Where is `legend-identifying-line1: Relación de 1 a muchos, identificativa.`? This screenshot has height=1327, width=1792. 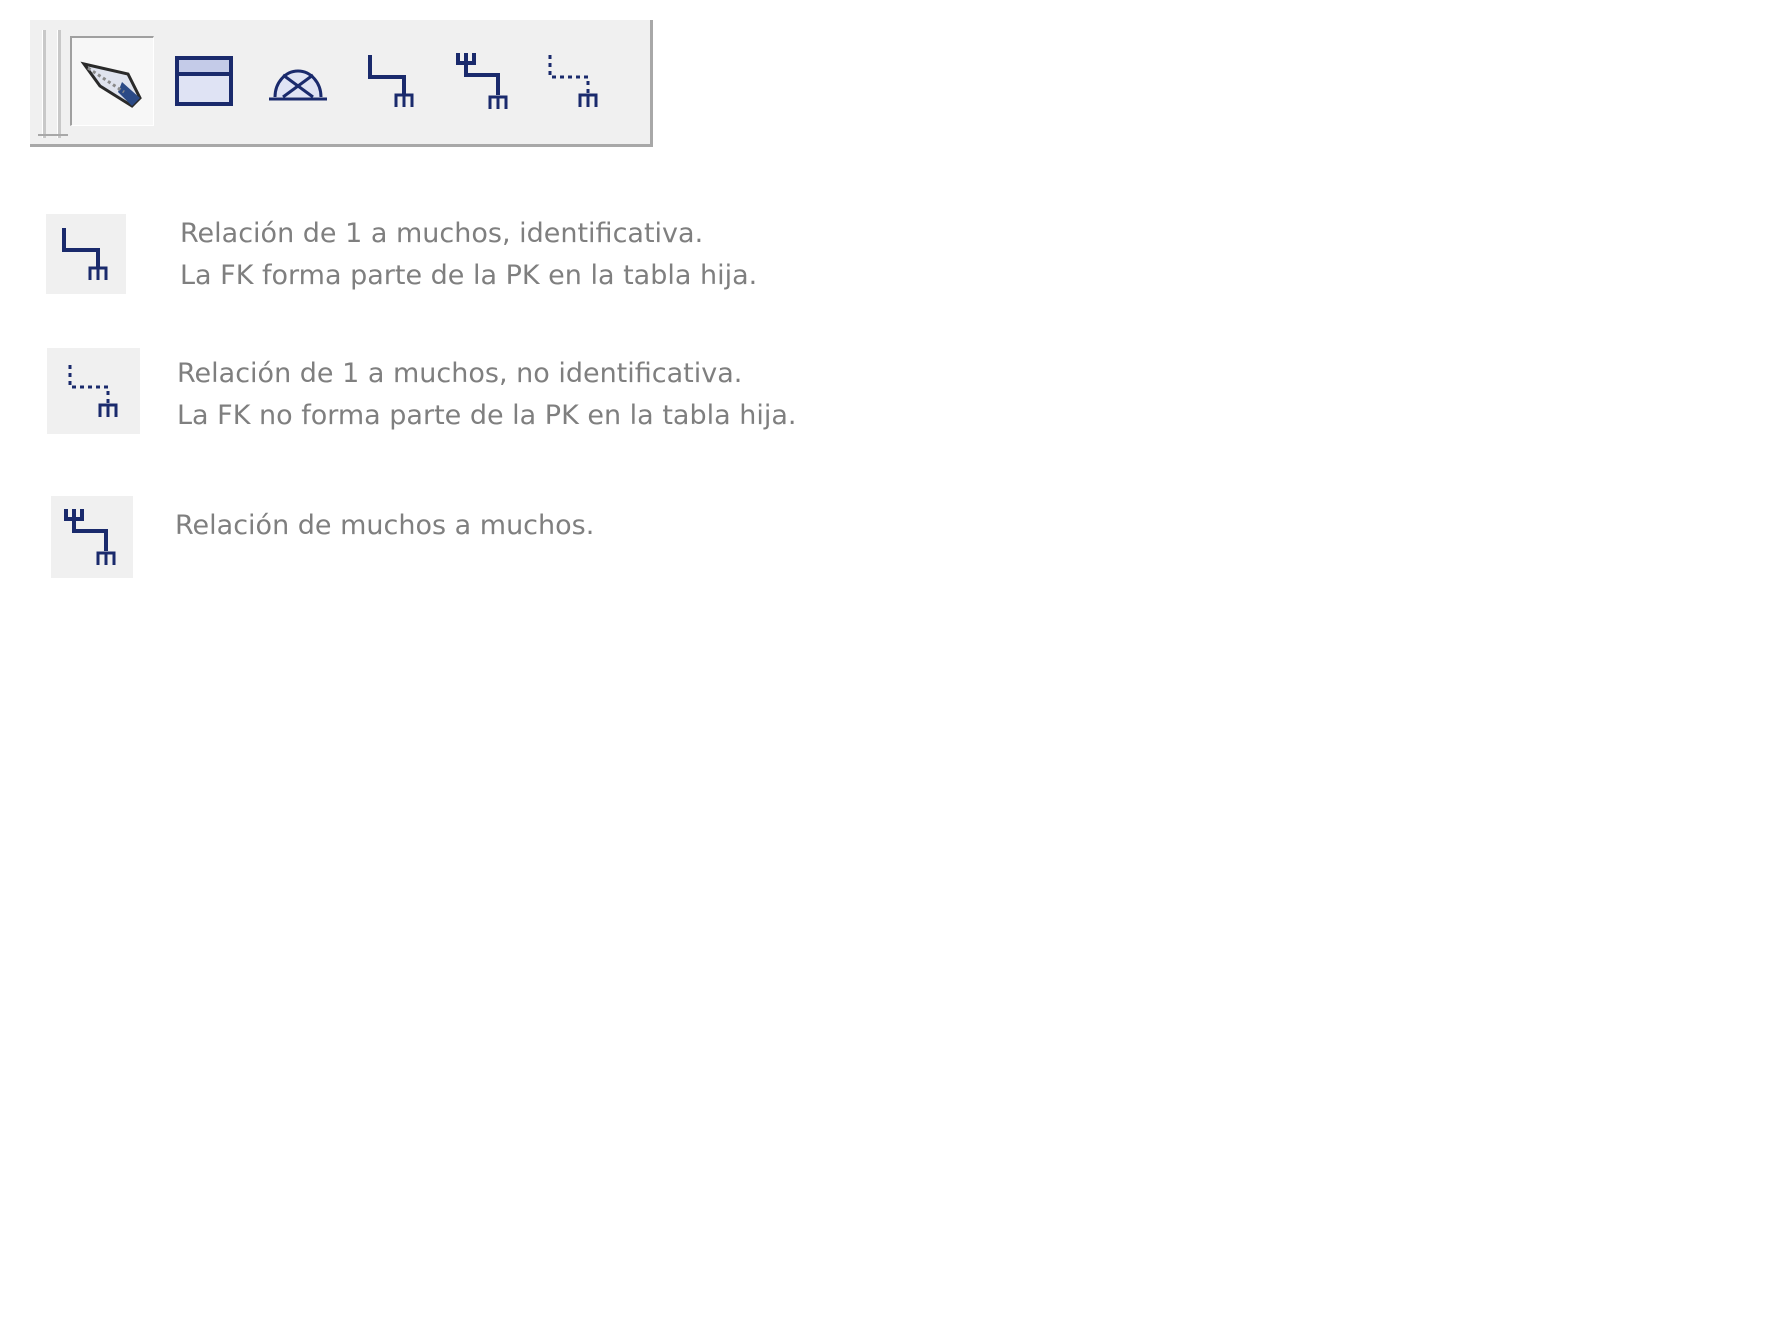 legend-identifying-line1: Relación de 1 a muchos, identificativa. is located at coordinates (442, 233).